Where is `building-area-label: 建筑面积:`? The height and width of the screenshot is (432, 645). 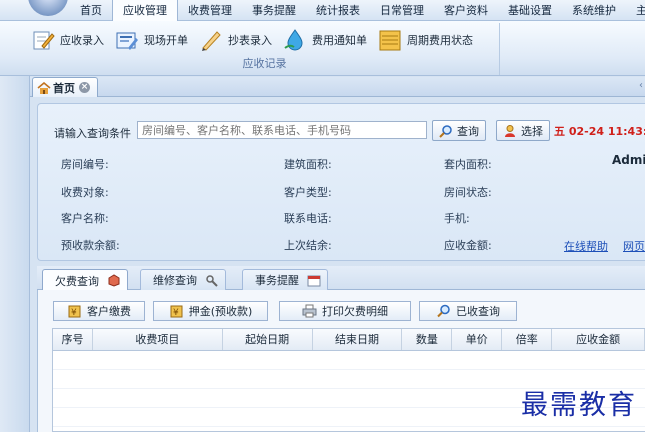
building-area-label: 建筑面积: is located at coordinates (308, 164).